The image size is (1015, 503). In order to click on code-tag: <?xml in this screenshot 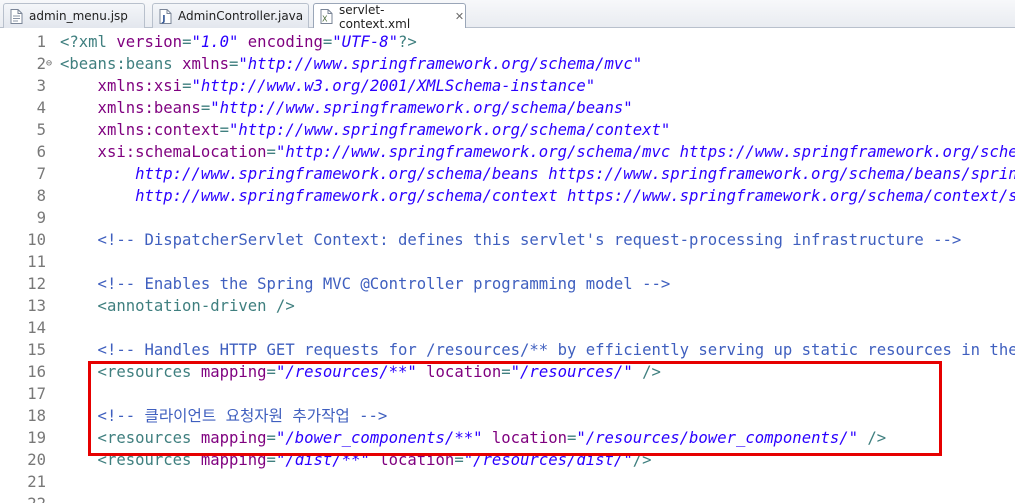, I will do `click(88, 42)`.